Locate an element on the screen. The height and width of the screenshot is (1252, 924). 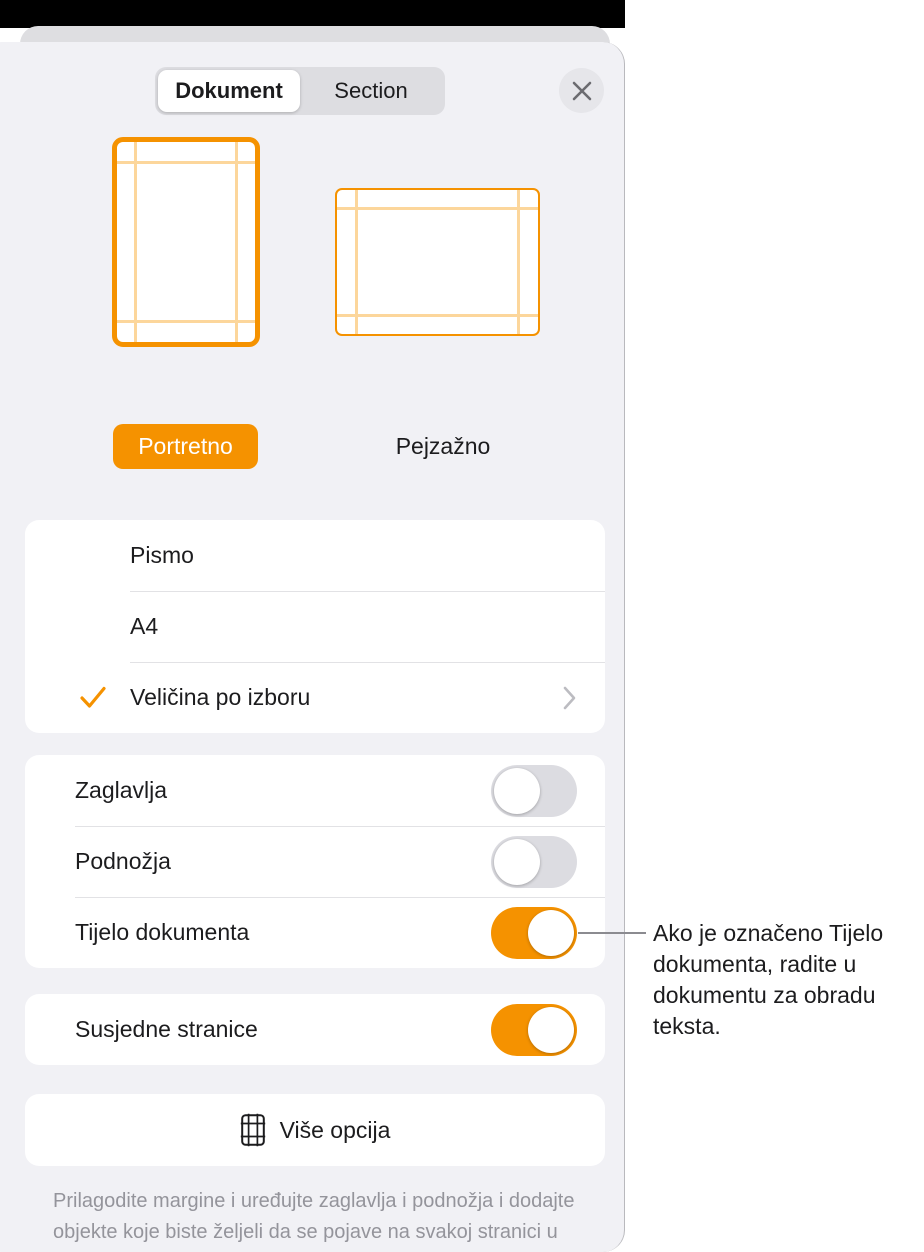
orientation-landscape-button: Pejzažno is located at coordinates (443, 446).